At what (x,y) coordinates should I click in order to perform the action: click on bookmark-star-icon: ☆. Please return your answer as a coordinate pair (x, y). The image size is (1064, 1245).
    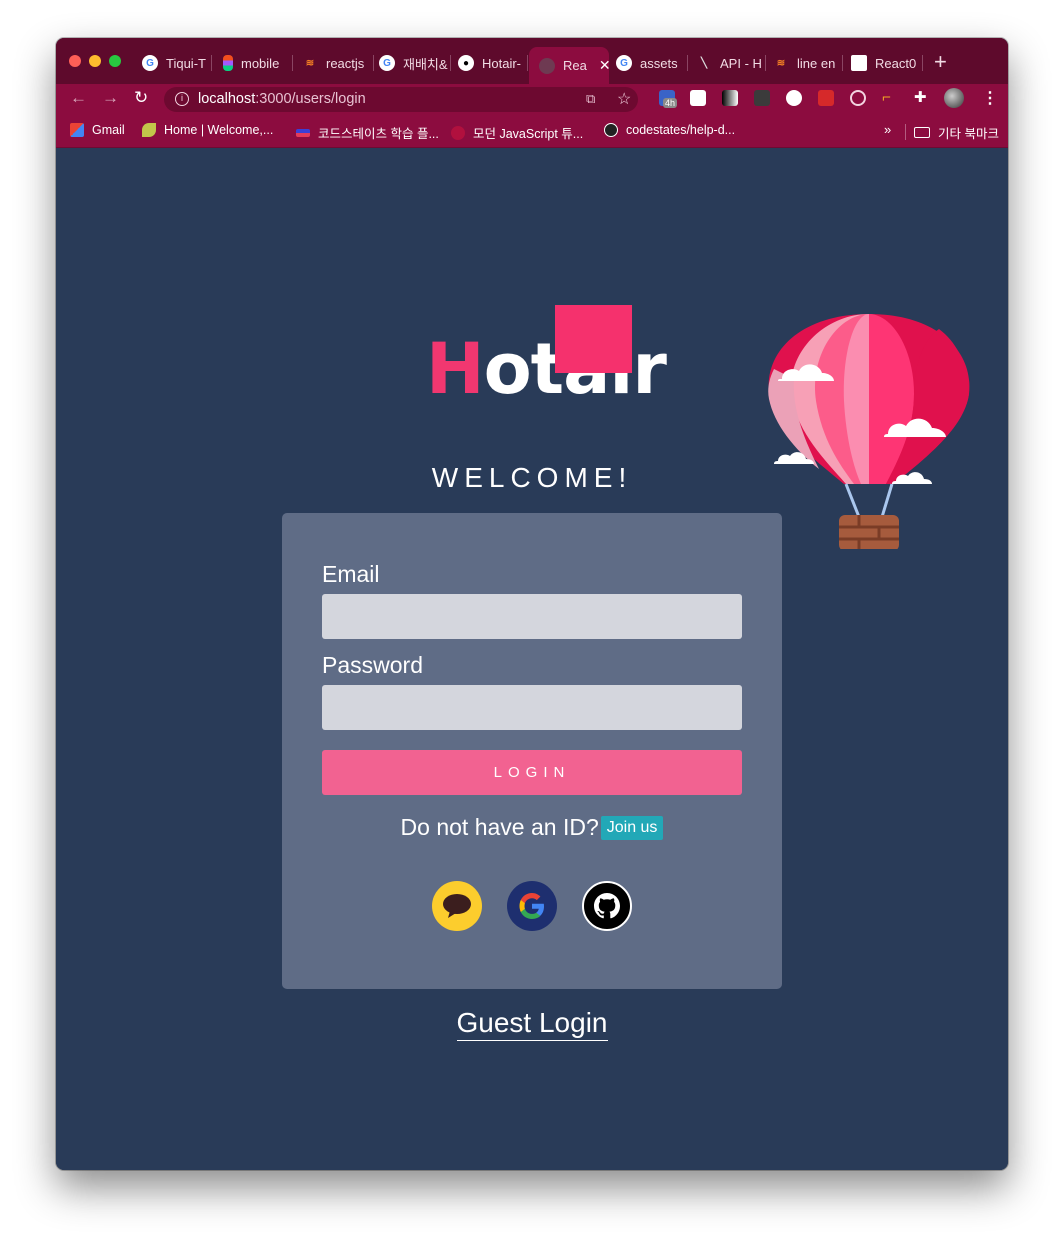
    Looking at the image, I should click on (624, 99).